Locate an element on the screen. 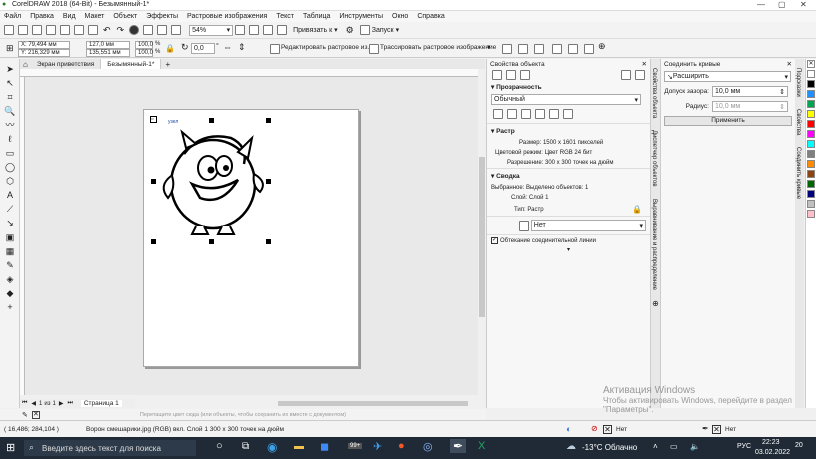 The image size is (816, 459). join-panel-close-icon: ✕ is located at coordinates (789, 64).